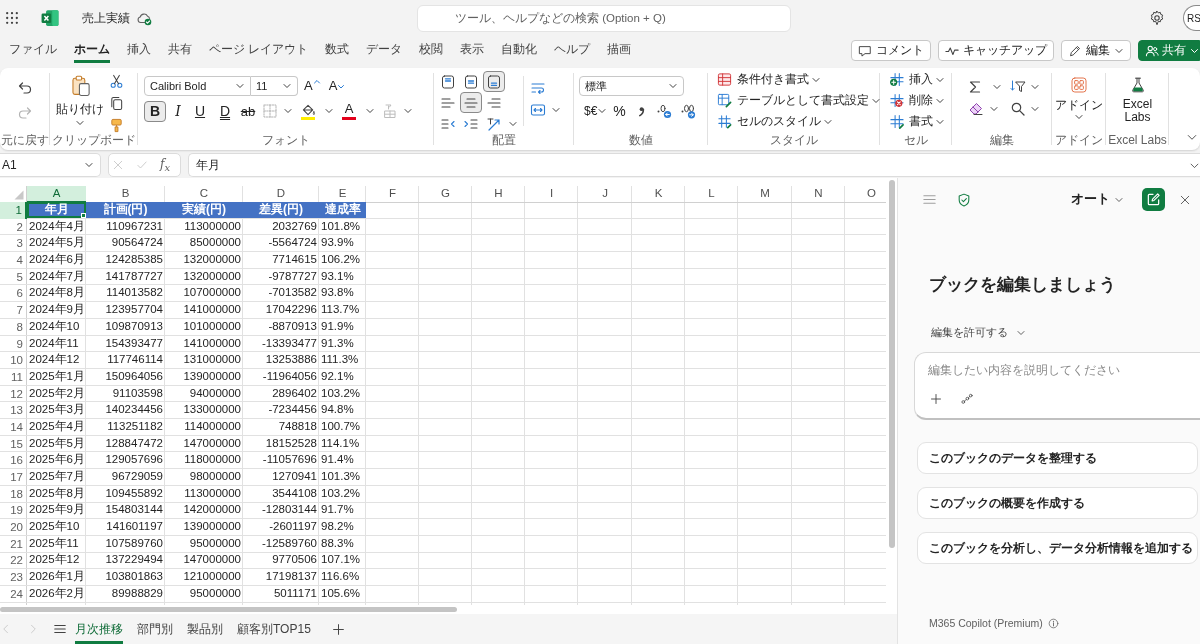  Describe the element at coordinates (978, 333) in the screenshot. I see `permission-dropdown: 編集を許可する` at that location.